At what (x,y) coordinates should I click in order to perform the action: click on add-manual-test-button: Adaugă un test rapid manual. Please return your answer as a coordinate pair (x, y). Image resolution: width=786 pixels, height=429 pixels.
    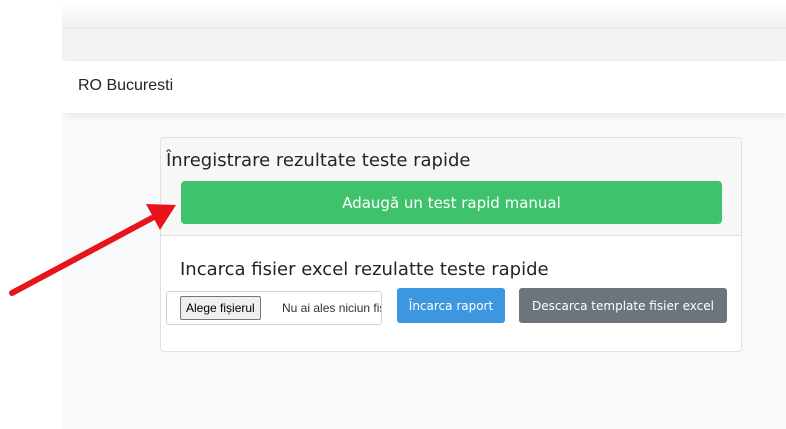
    Looking at the image, I should click on (451, 202).